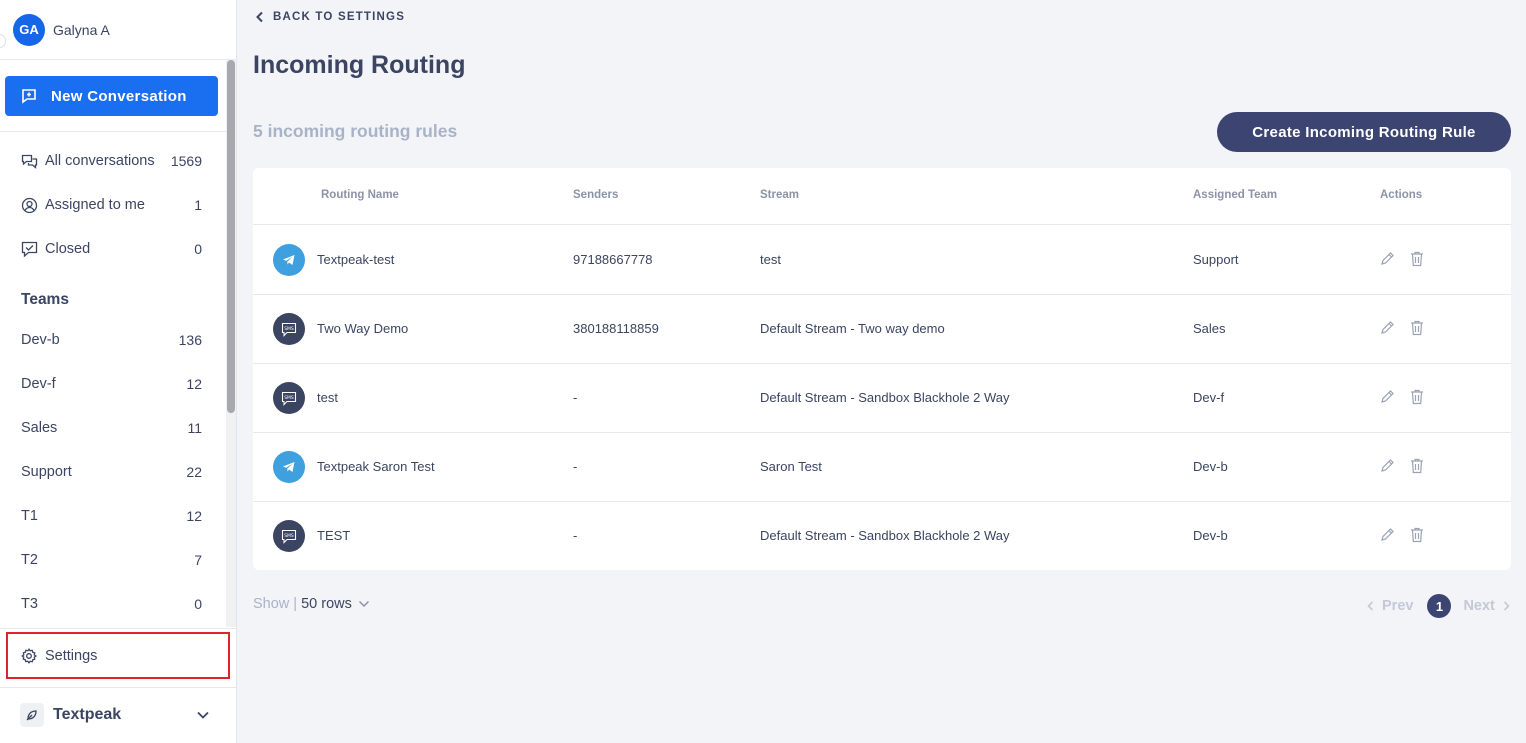 Image resolution: width=1526 pixels, height=743 pixels. What do you see at coordinates (111, 428) in the screenshot?
I see `team-item: Sales 11` at bounding box center [111, 428].